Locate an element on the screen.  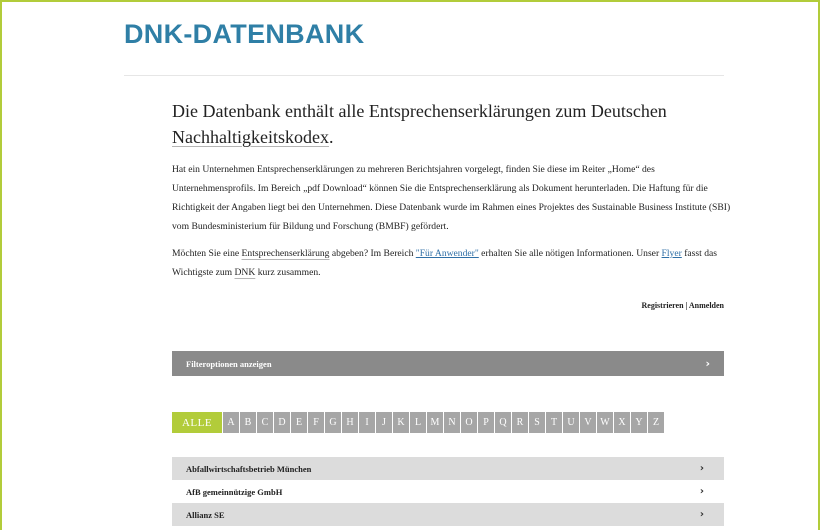
alphabet-letter-a: A is located at coordinates (231, 422).